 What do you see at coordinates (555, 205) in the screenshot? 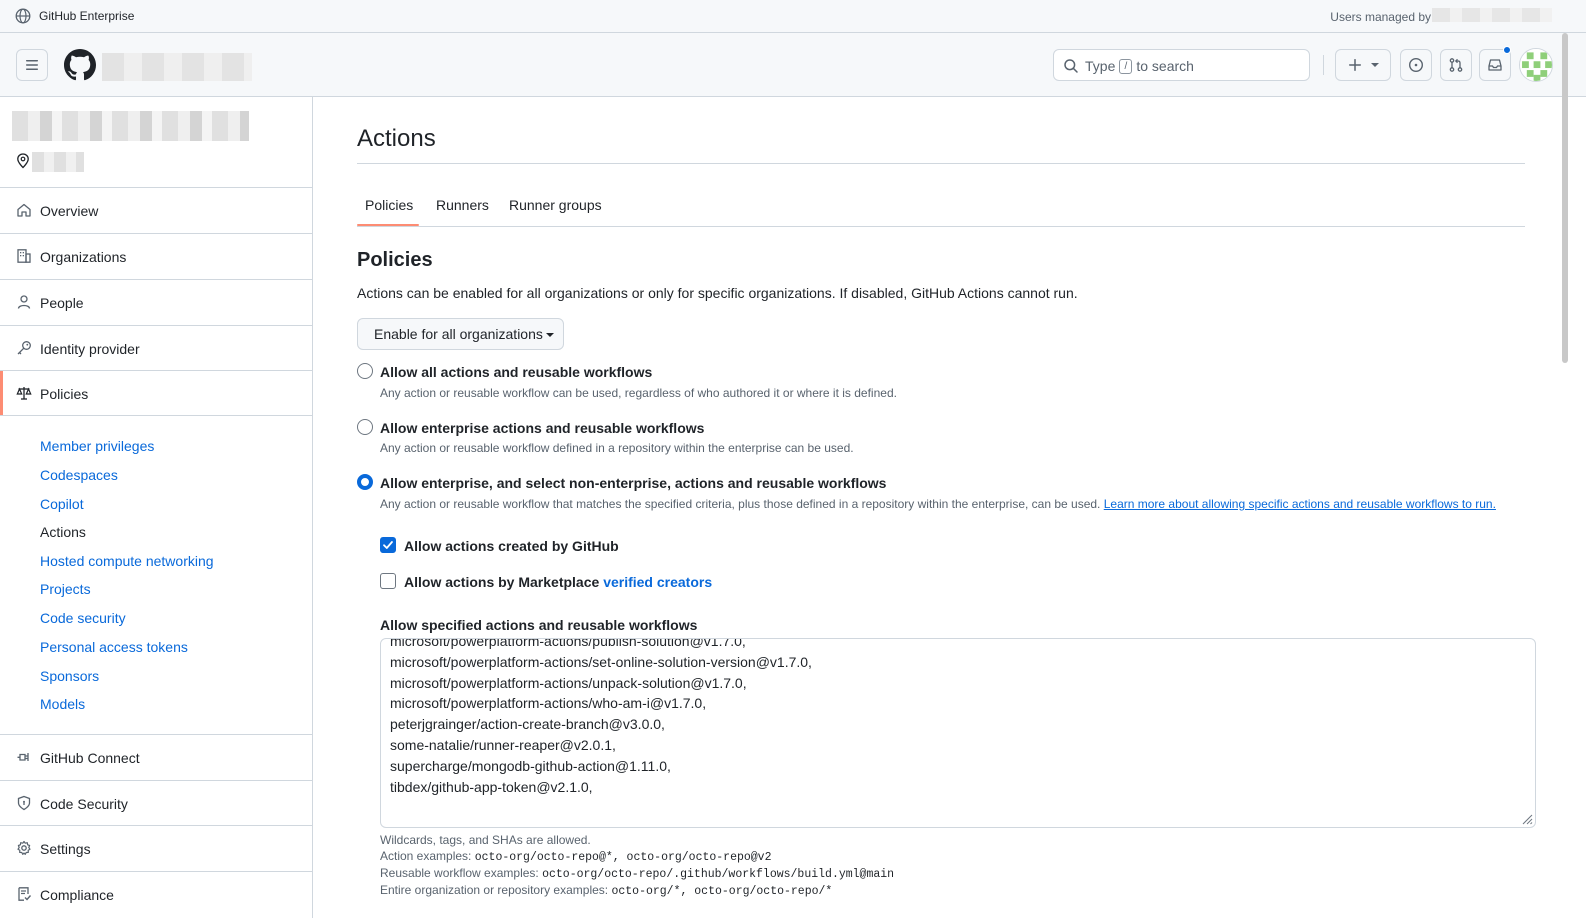
I see `tab-runner-groups: Runner groups` at bounding box center [555, 205].